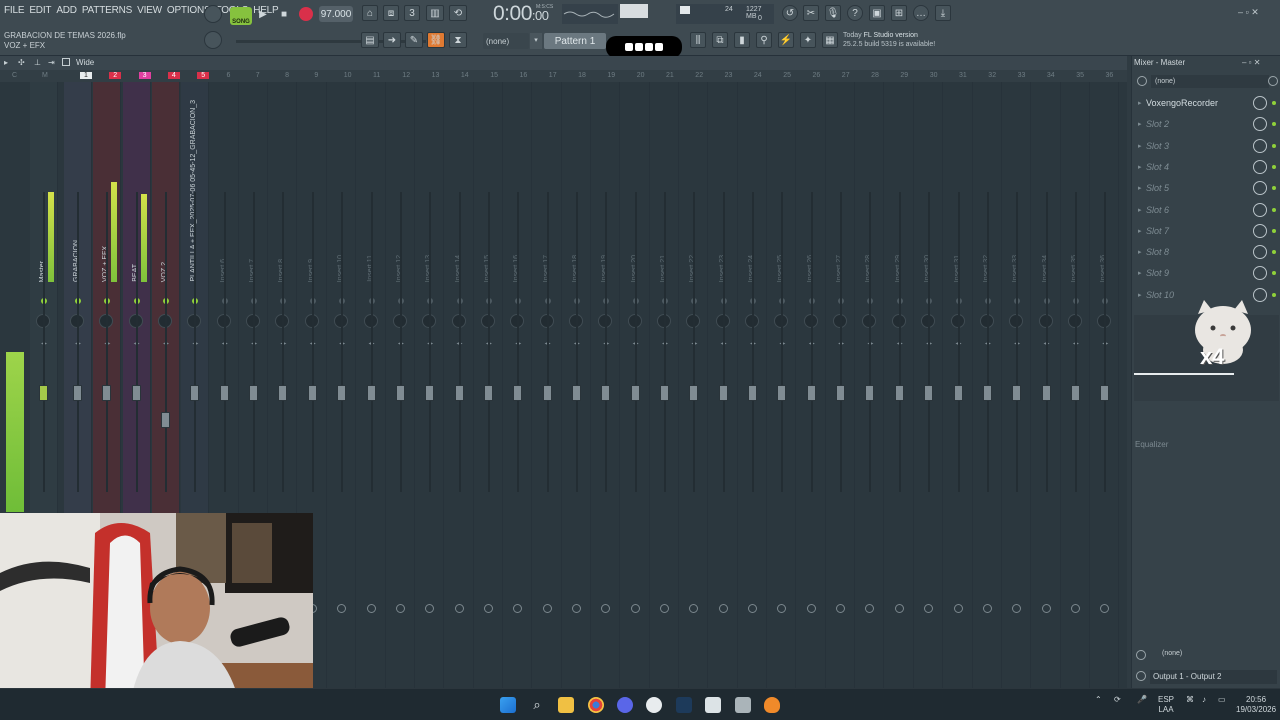 Image resolution: width=1280 pixels, height=720 pixels. Describe the element at coordinates (40, 10) in the screenshot. I see `menu-item-edit: EDIT` at that location.